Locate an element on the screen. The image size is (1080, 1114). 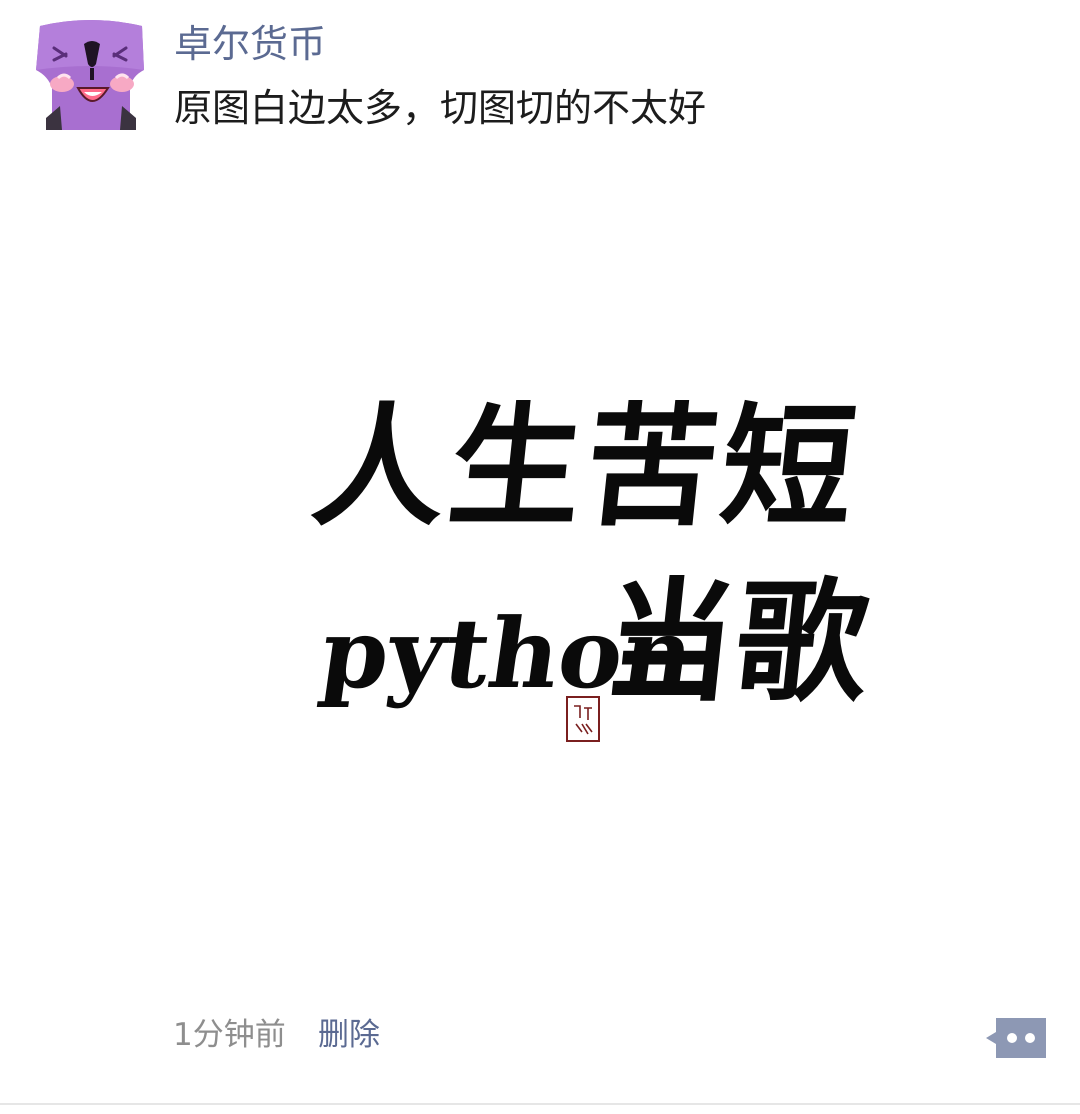
divider is located at coordinates (540, 1104).